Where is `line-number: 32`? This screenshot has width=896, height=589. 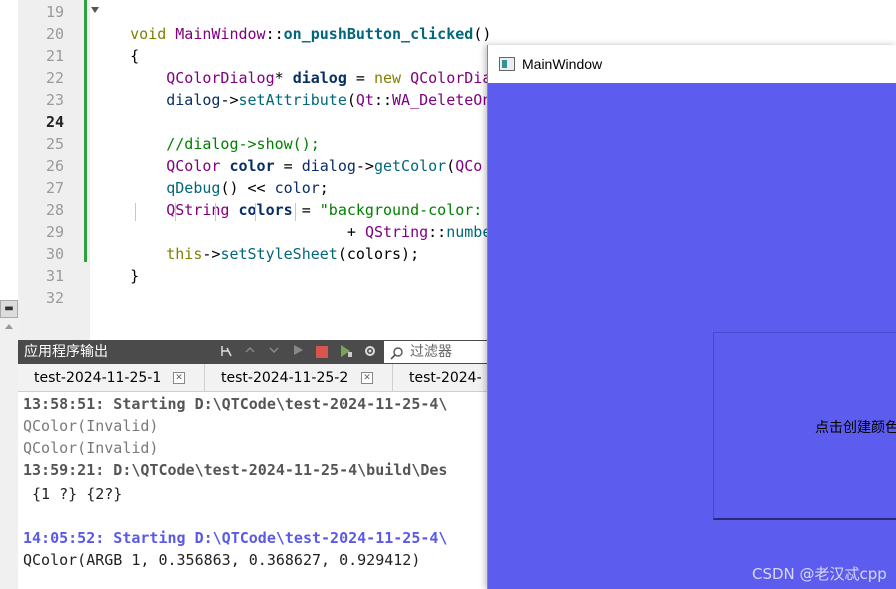 line-number: 32 is located at coordinates (54, 298).